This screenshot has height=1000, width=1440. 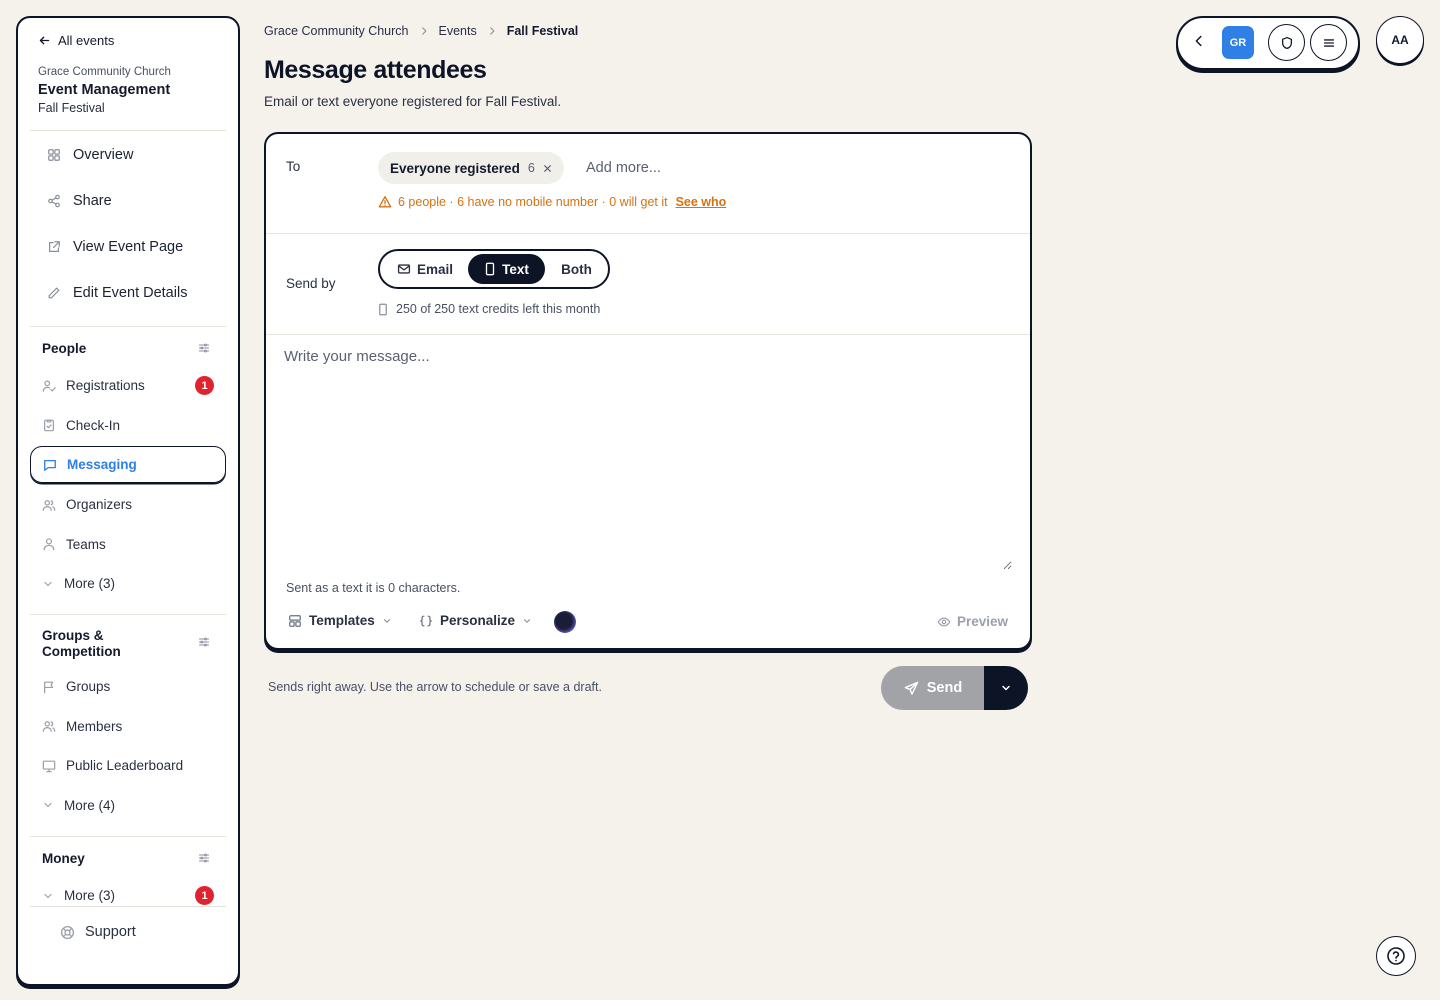 I want to click on menu-button, so click(x=1328, y=42).